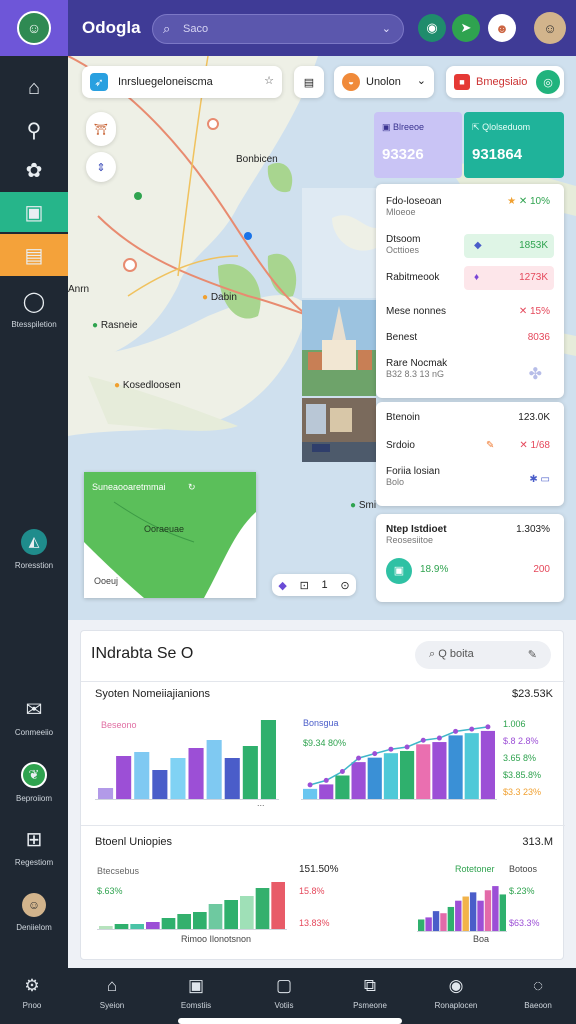 The image size is (576, 1024). I want to click on kpi-card-left: ▣ Blreeoe 93326, so click(418, 145).